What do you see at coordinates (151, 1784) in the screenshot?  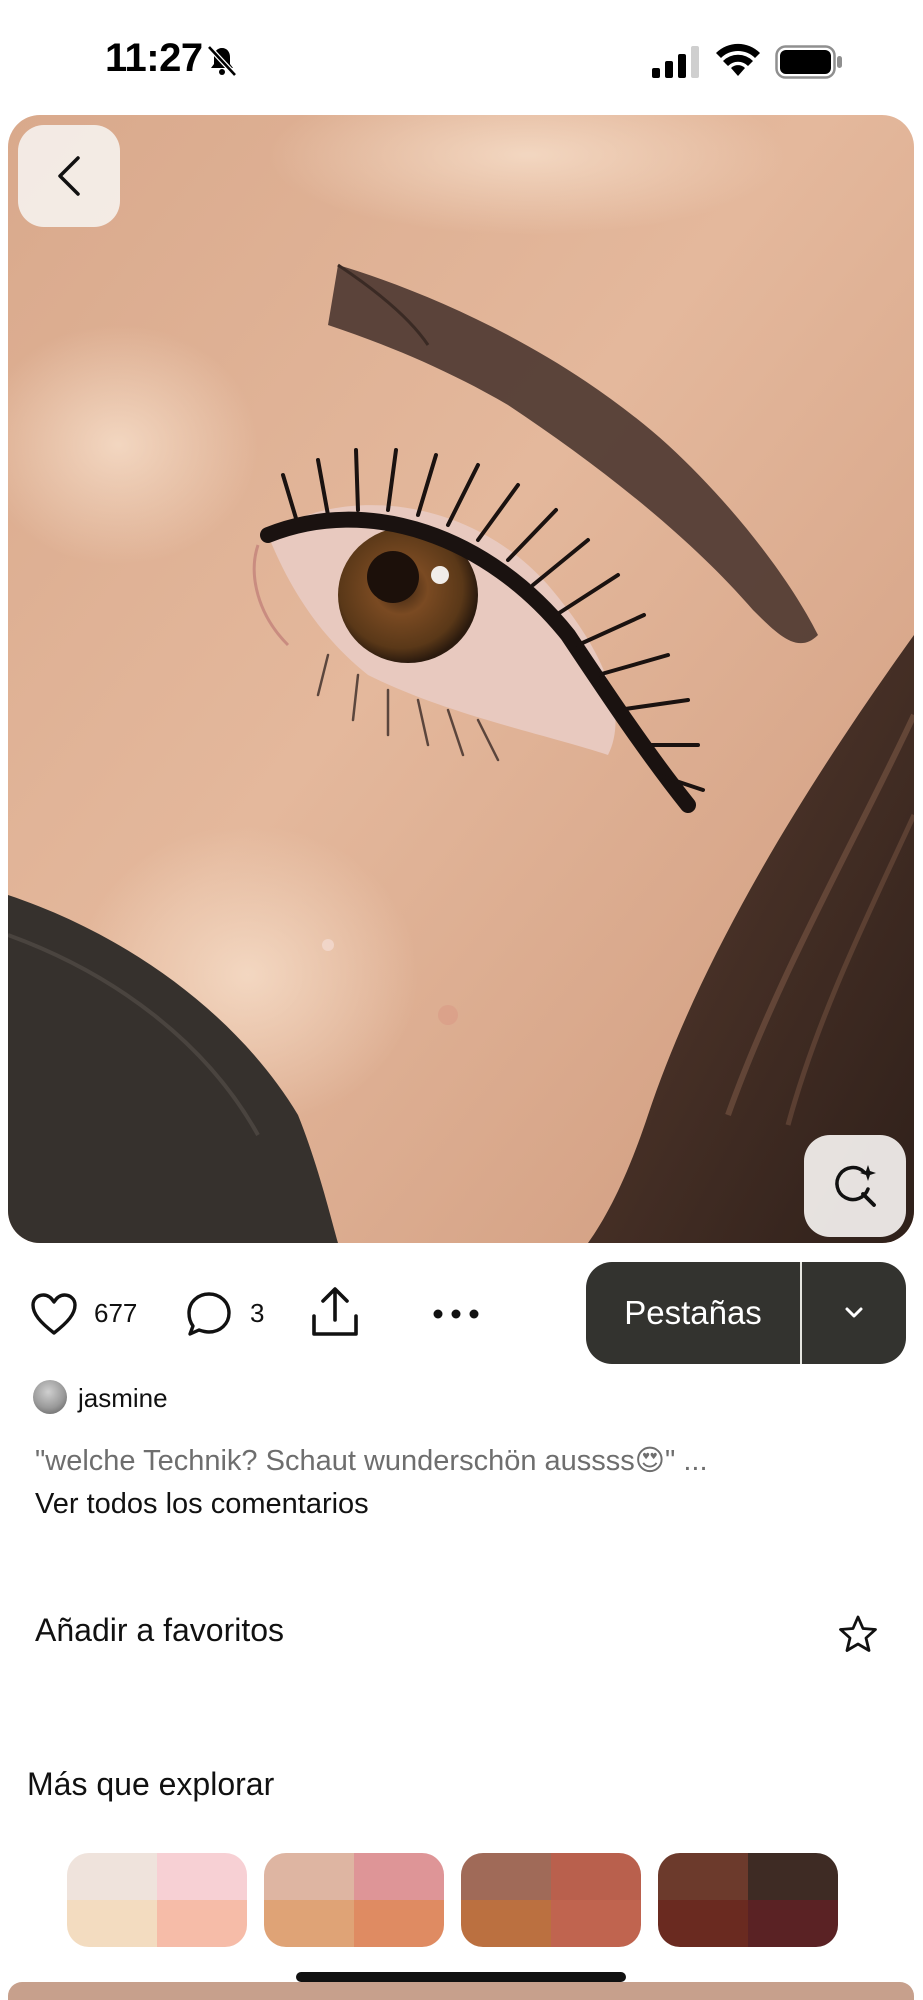 I see `explore-section-title: Más que explorar` at bounding box center [151, 1784].